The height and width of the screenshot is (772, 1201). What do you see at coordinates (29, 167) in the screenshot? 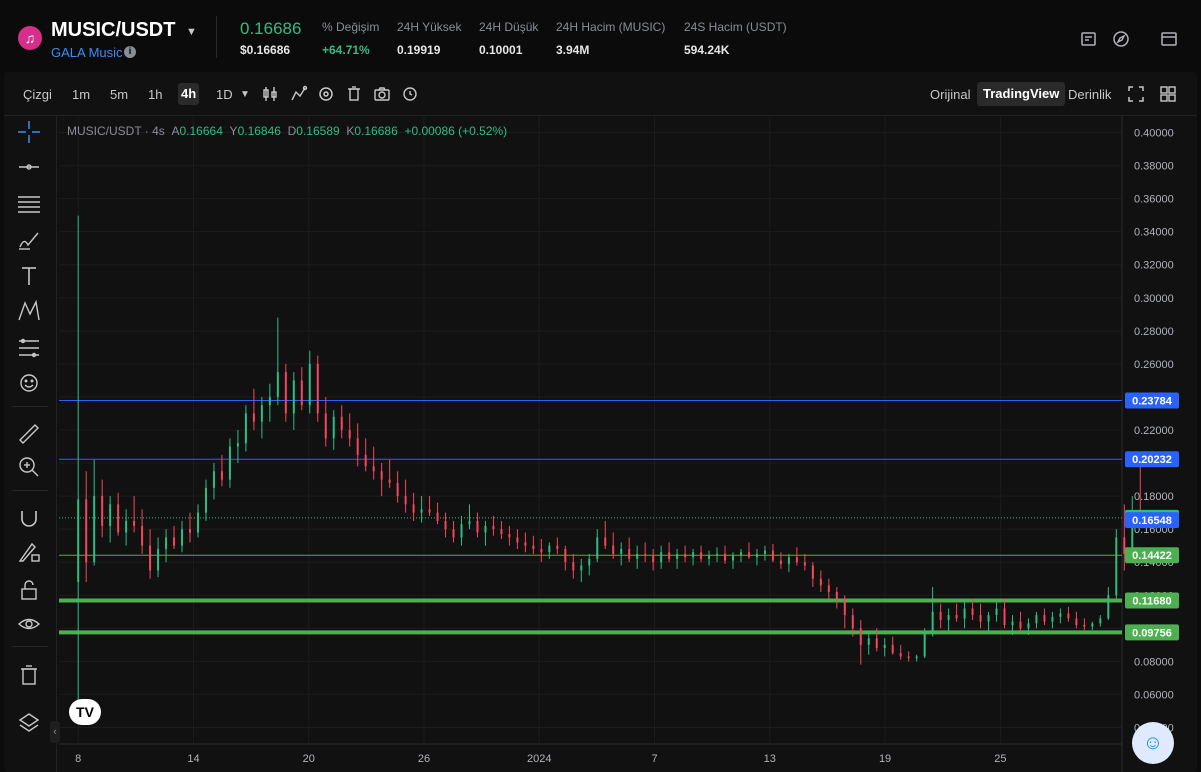
I see `horizontal-line-icon` at bounding box center [29, 167].